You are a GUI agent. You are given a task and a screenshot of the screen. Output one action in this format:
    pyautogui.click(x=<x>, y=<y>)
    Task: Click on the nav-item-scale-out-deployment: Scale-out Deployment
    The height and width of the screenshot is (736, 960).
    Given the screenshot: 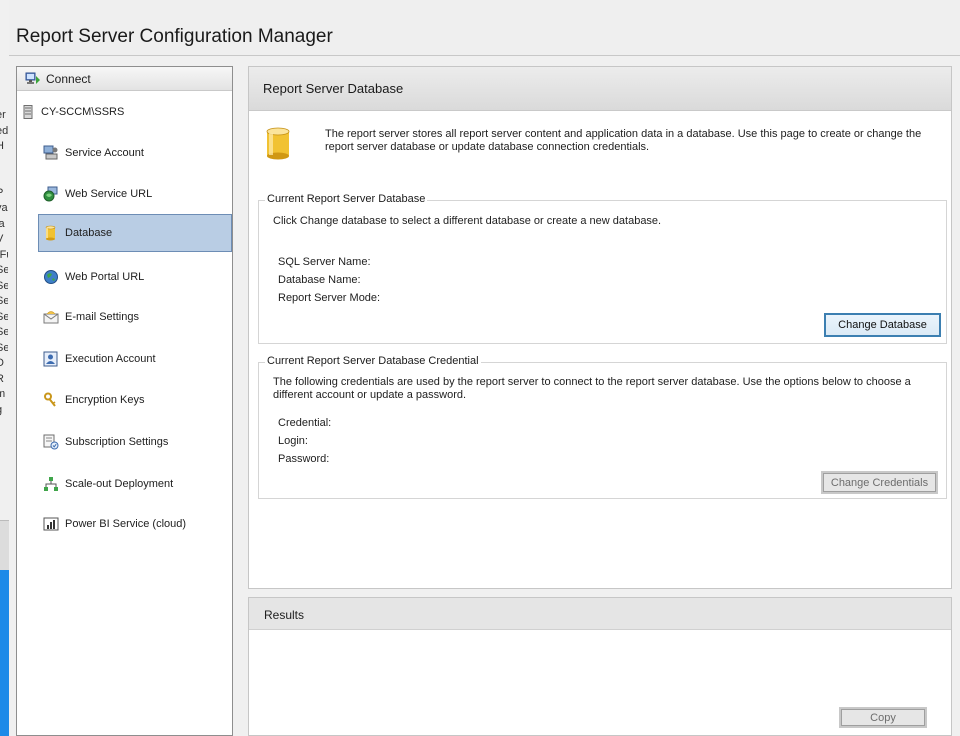 What is the action you would take?
    pyautogui.click(x=135, y=484)
    